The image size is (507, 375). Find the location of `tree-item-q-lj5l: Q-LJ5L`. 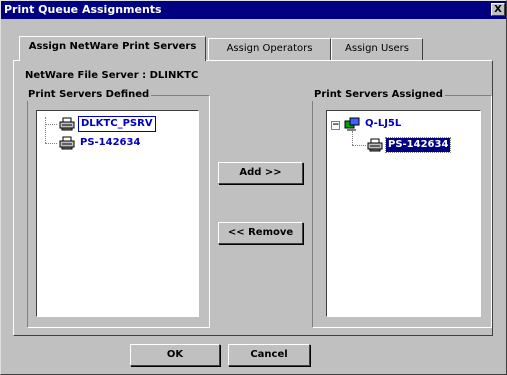

tree-item-q-lj5l: Q-LJ5L is located at coordinates (373, 124).